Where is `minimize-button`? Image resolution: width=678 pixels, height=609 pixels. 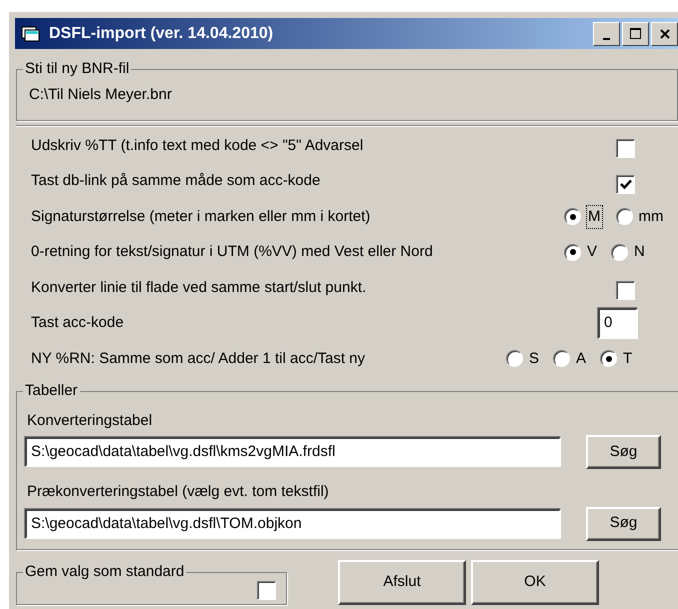
minimize-button is located at coordinates (606, 34).